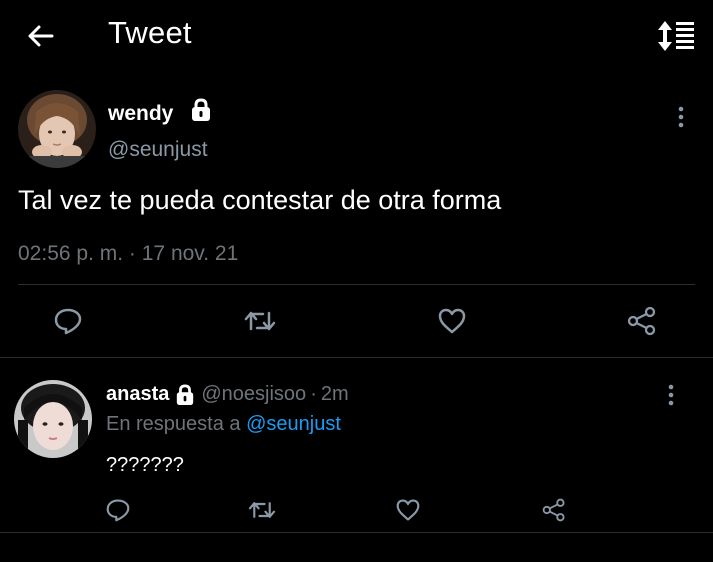 The width and height of the screenshot is (713, 562). What do you see at coordinates (190, 253) in the screenshot?
I see `tweet-date: 17 nov. 21` at bounding box center [190, 253].